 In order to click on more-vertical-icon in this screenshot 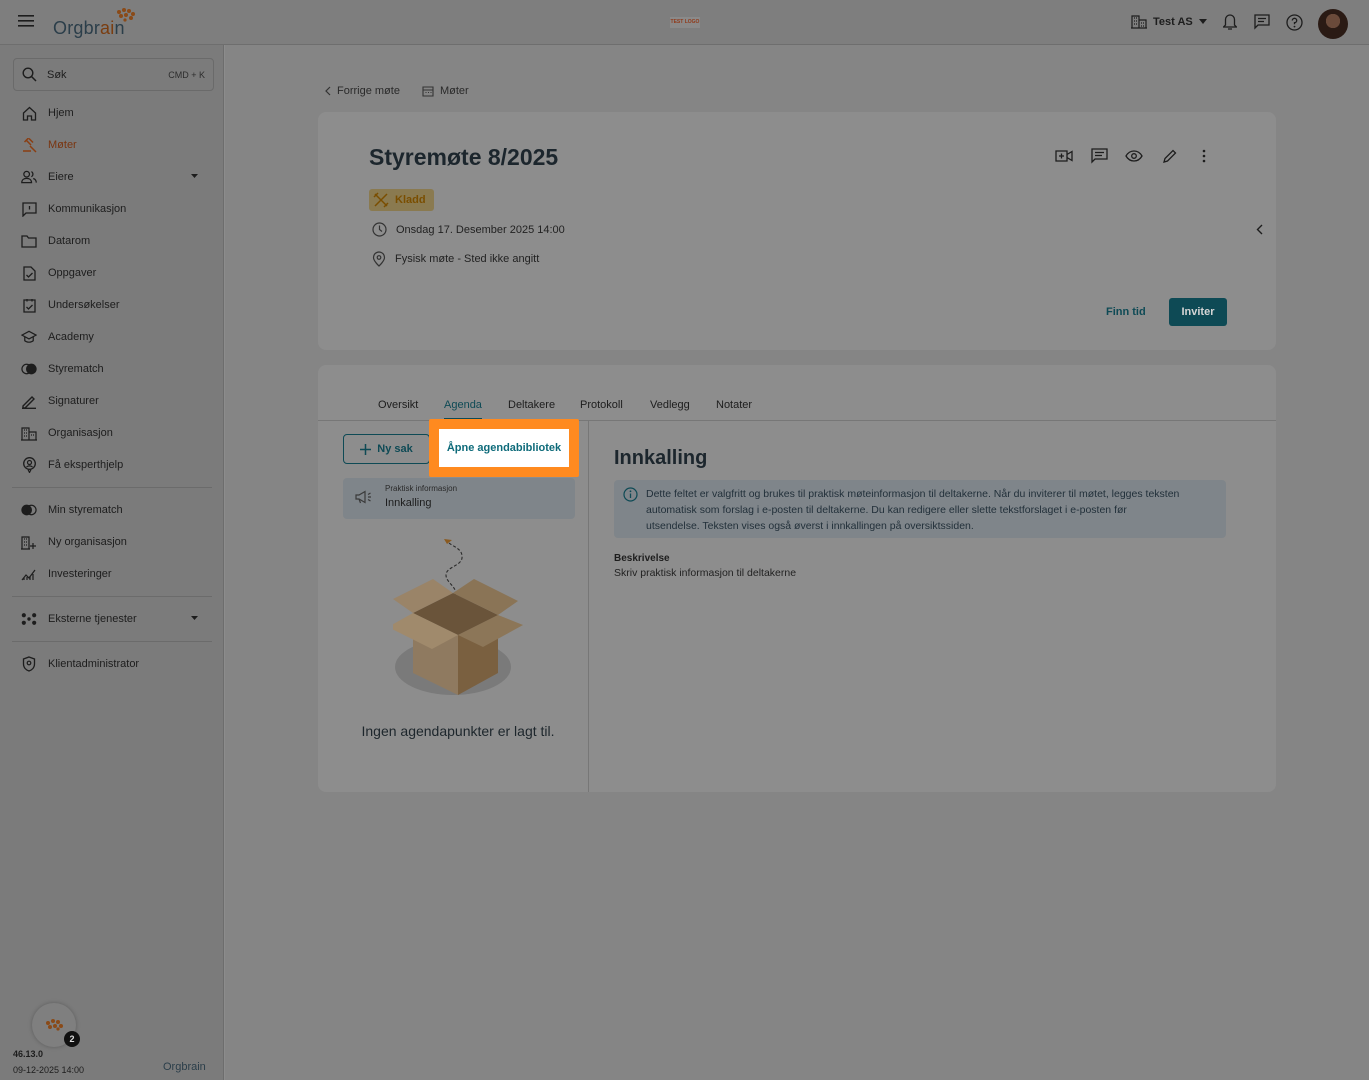, I will do `click(1204, 156)`.